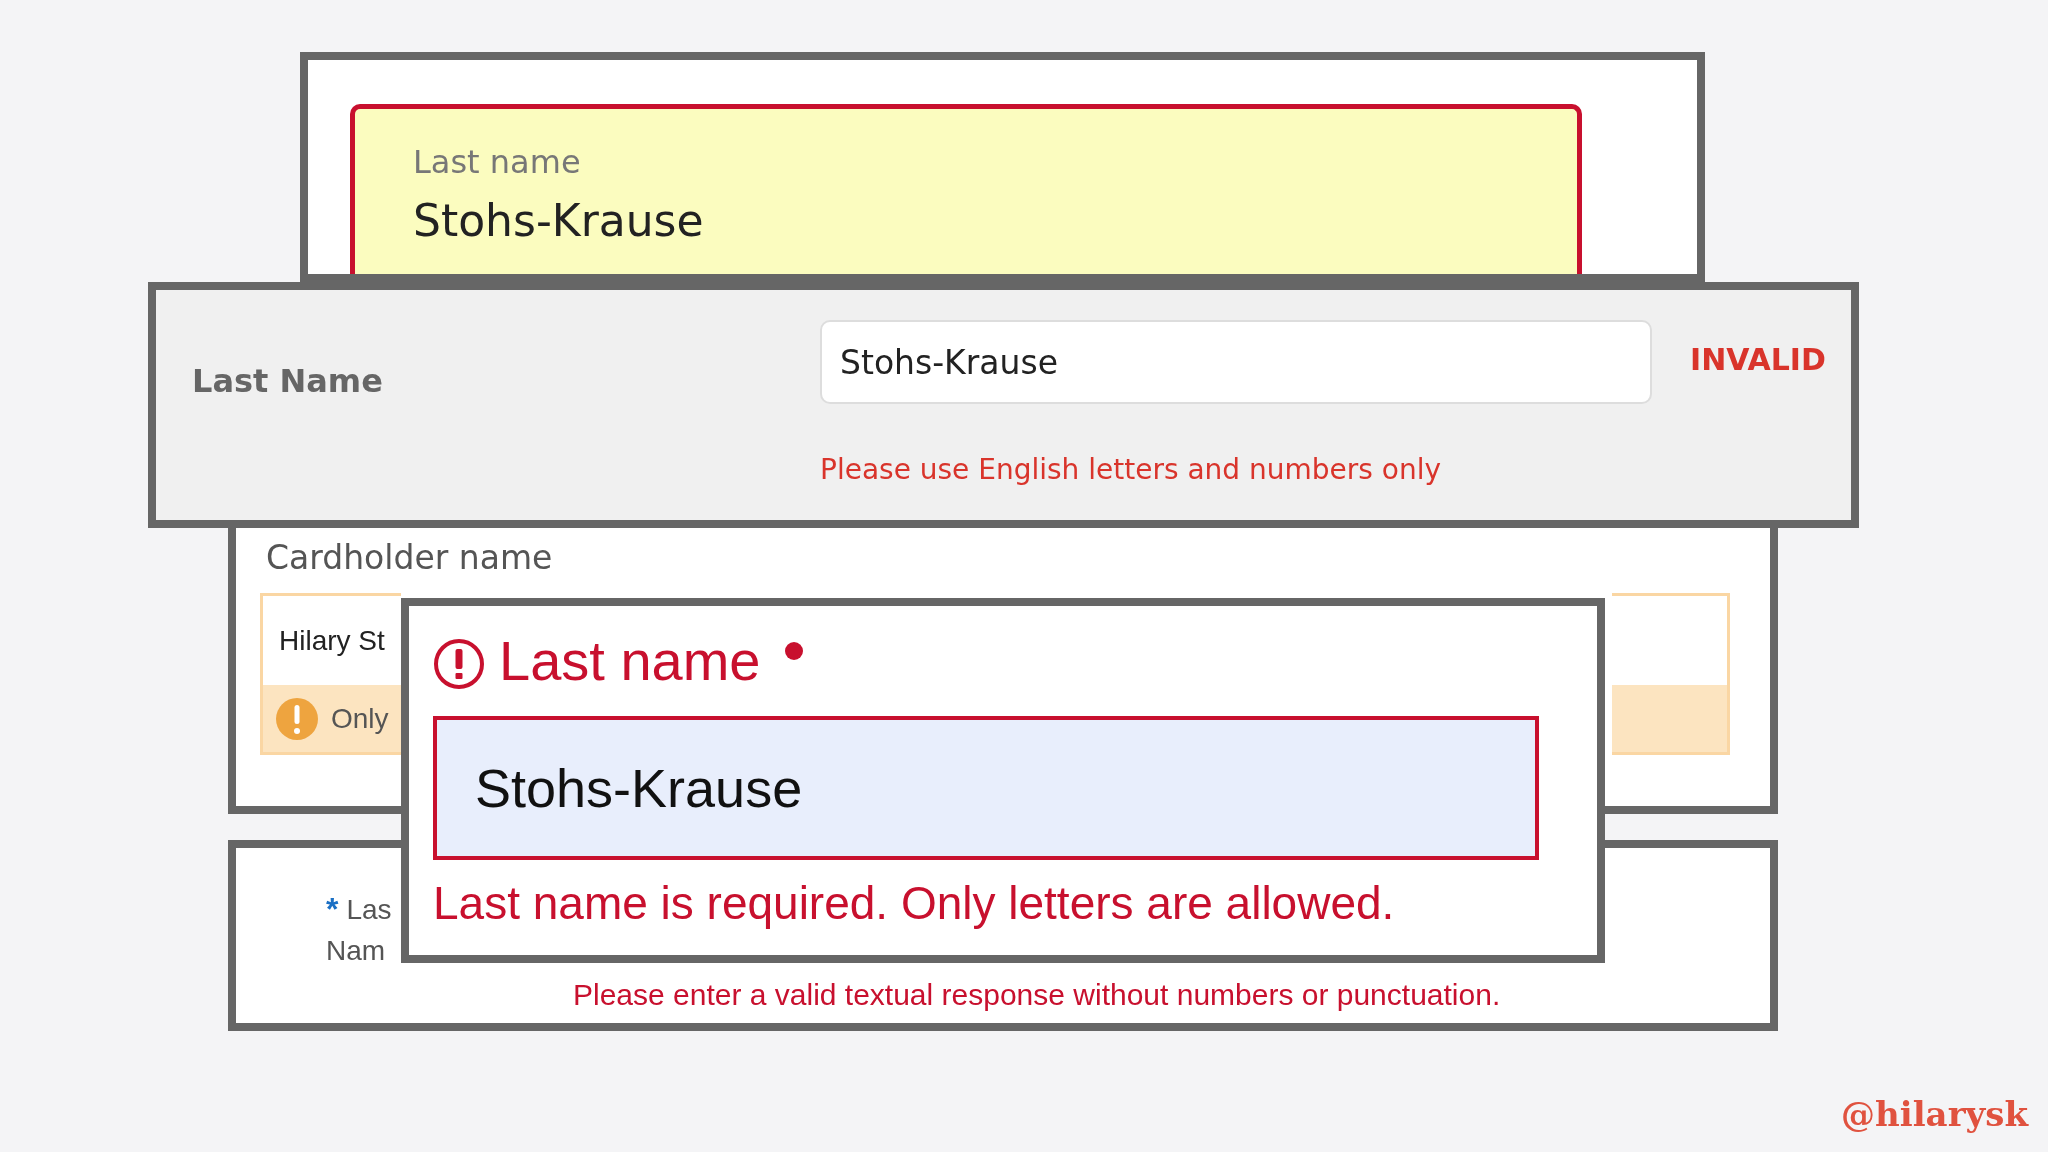  I want to click on error-message: Please use English letters and numbers only, so click(1131, 470).